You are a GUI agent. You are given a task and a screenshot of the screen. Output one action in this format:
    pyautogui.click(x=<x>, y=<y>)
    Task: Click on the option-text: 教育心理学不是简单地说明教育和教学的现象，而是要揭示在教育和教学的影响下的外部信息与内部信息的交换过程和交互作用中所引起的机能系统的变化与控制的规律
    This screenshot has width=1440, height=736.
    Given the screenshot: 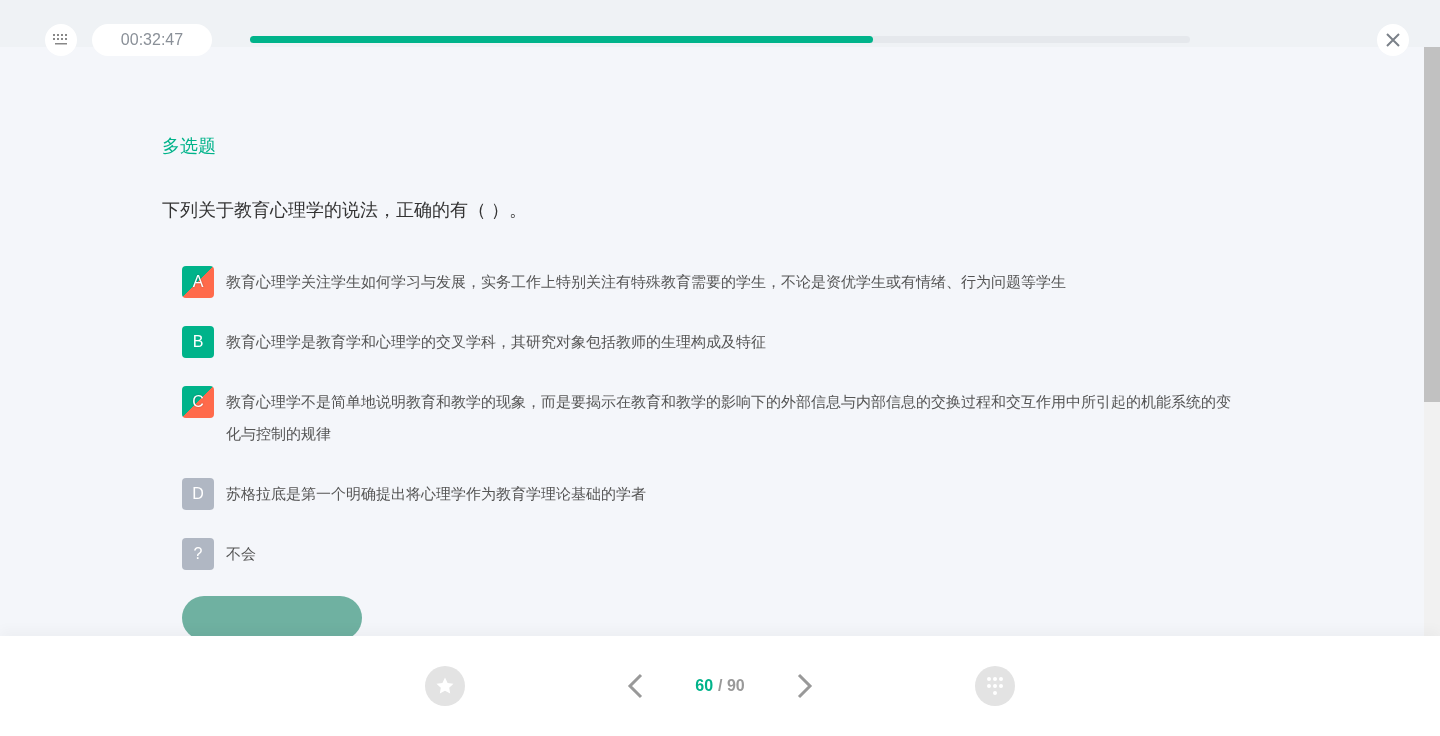 What is the action you would take?
    pyautogui.click(x=734, y=418)
    